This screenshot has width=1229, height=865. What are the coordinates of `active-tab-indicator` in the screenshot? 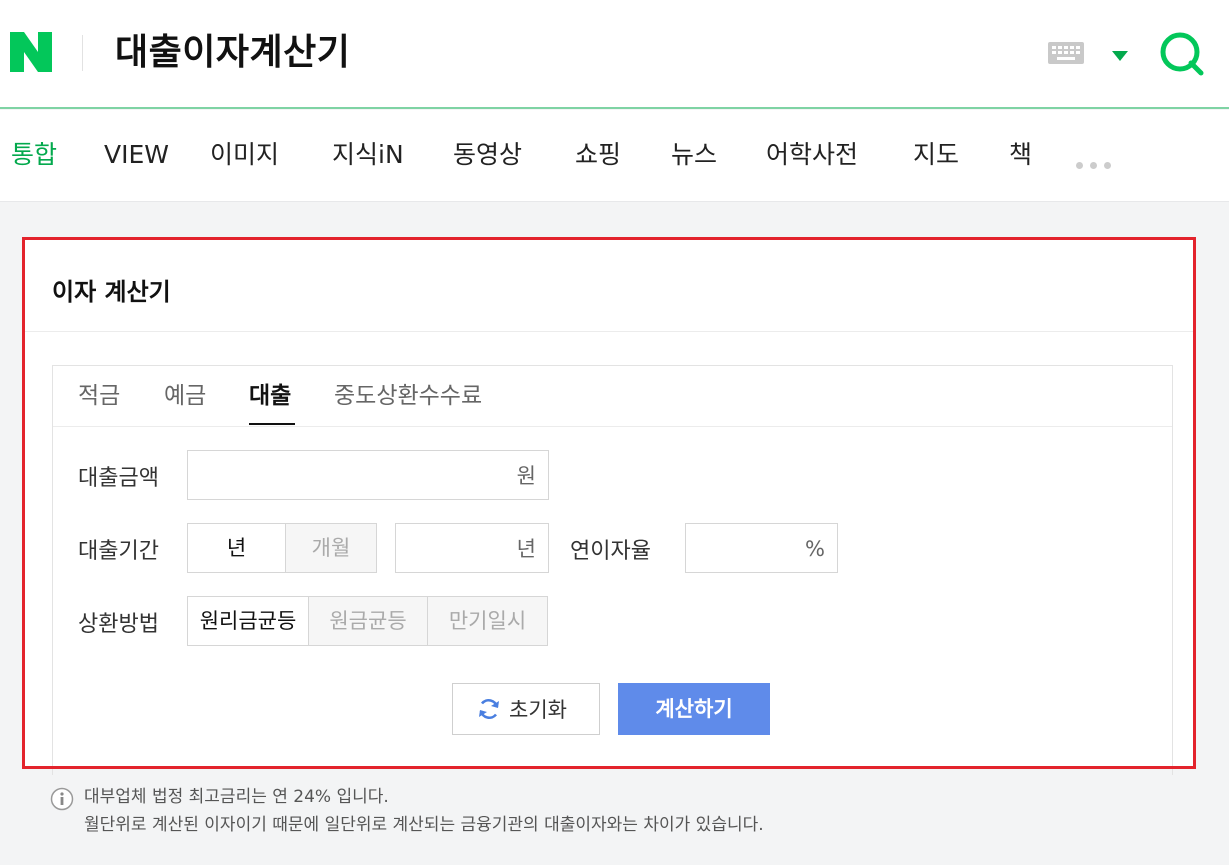 It's located at (272, 424).